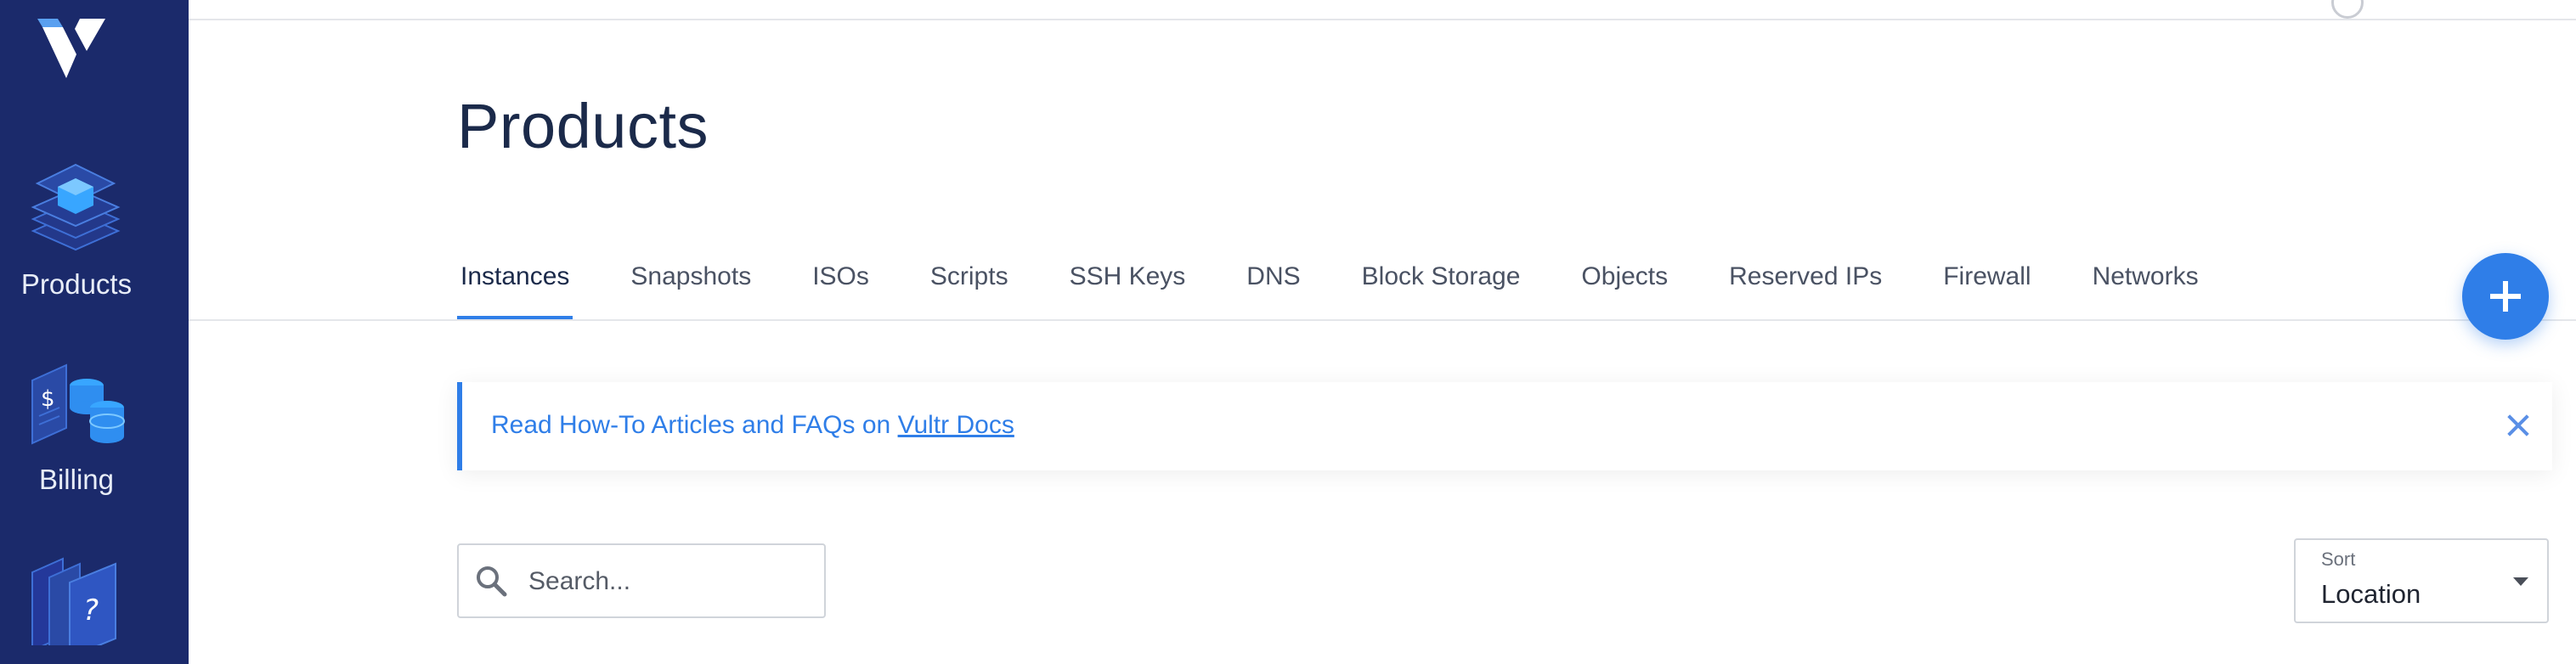 This screenshot has width=2576, height=664. I want to click on vultr-docs-link: Vultr Docs, so click(956, 425).